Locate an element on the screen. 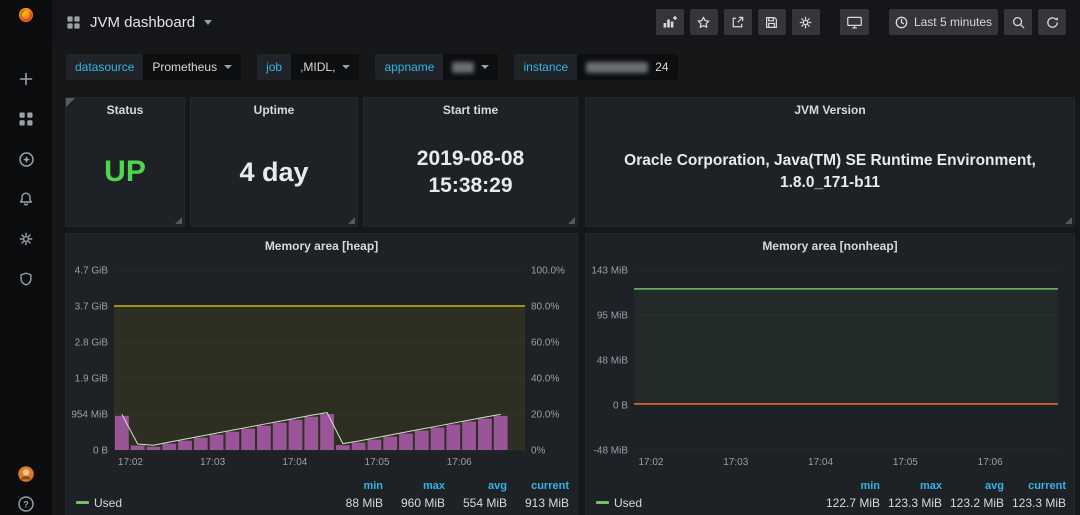 This screenshot has width=1080, height=515. server-admin-shield-icon is located at coordinates (26, 279).